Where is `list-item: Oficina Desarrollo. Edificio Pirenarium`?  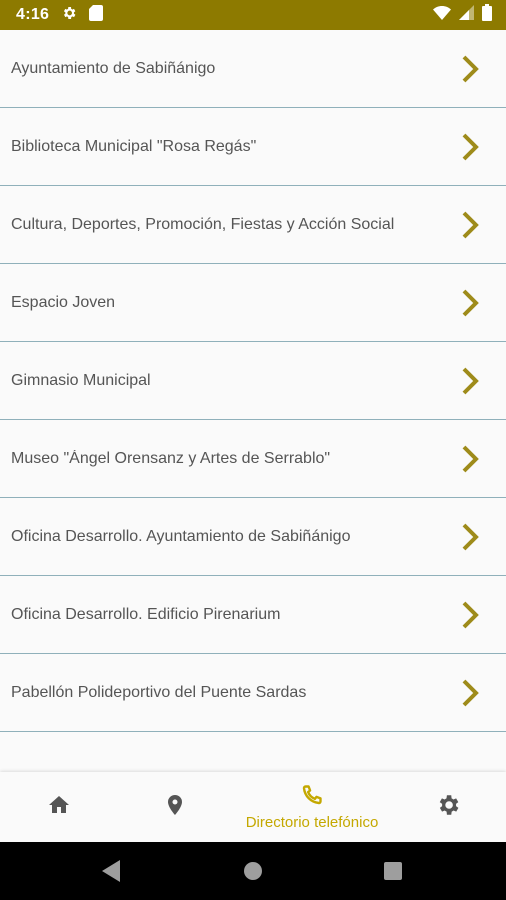 list-item: Oficina Desarrollo. Edificio Pirenarium is located at coordinates (253, 615).